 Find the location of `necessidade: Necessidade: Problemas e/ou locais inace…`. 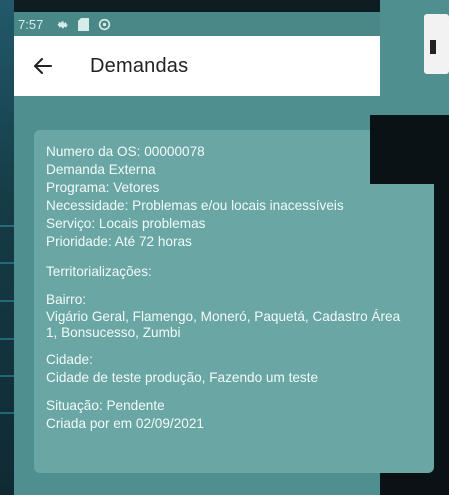

necessidade: Necessidade: Problemas e/ou locais inace… is located at coordinates (195, 205).